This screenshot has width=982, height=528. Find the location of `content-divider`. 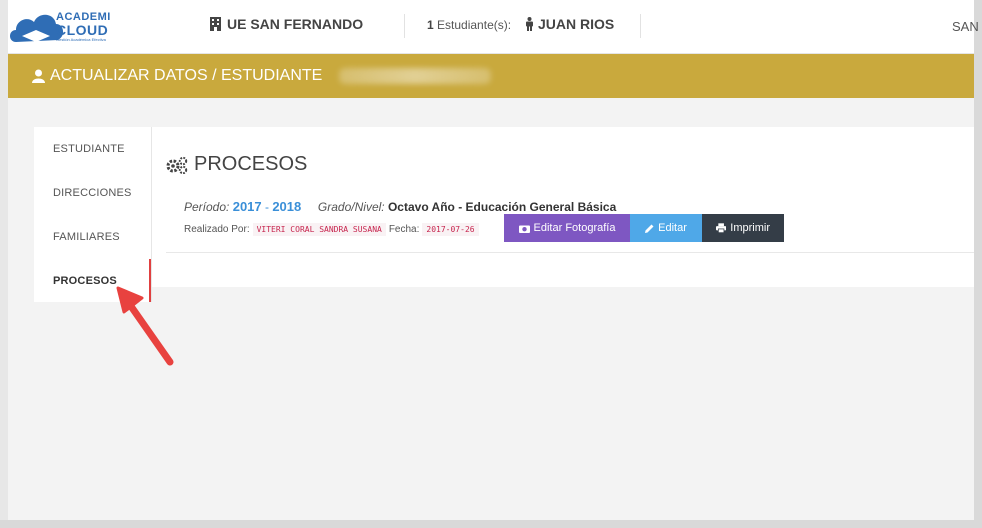

content-divider is located at coordinates (570, 252).